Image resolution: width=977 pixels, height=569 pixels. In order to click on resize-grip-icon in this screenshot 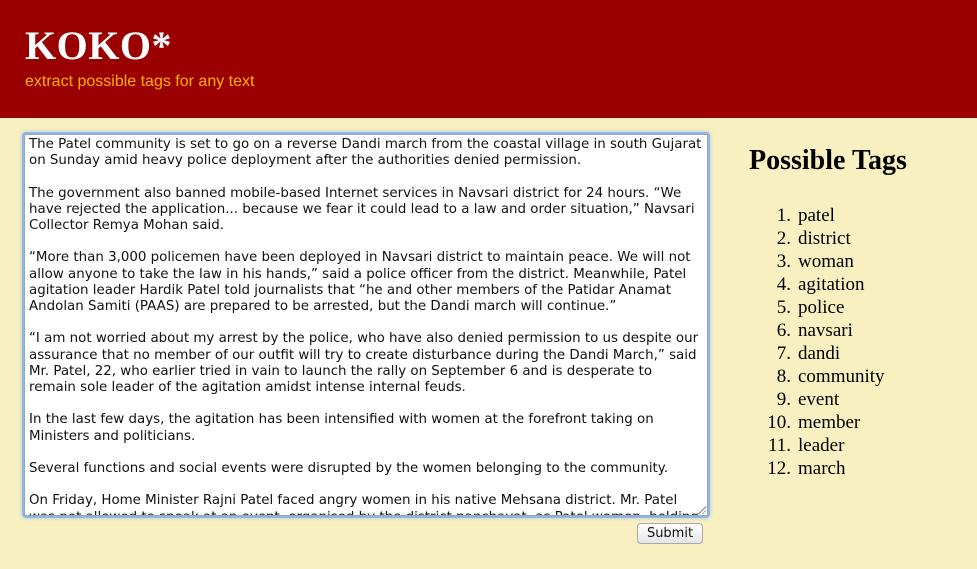, I will do `click(701, 509)`.